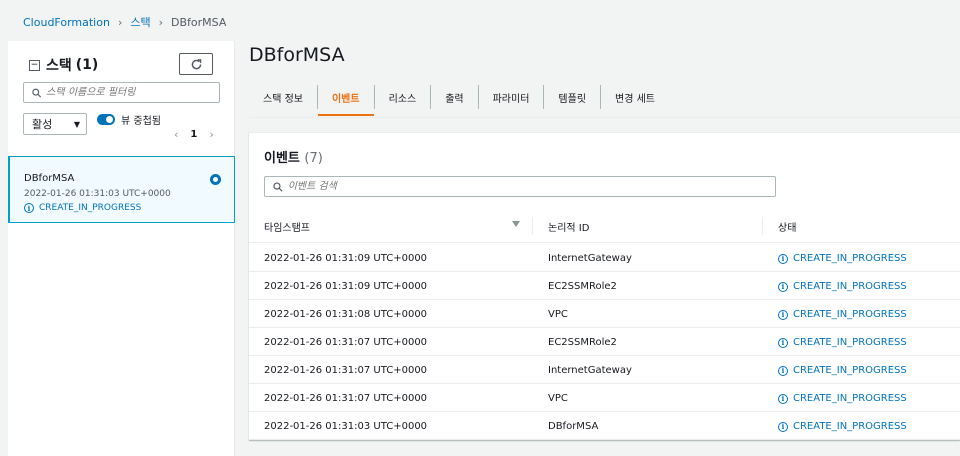 The height and width of the screenshot is (456, 960). I want to click on tab-parameters: 파라미터, so click(512, 97).